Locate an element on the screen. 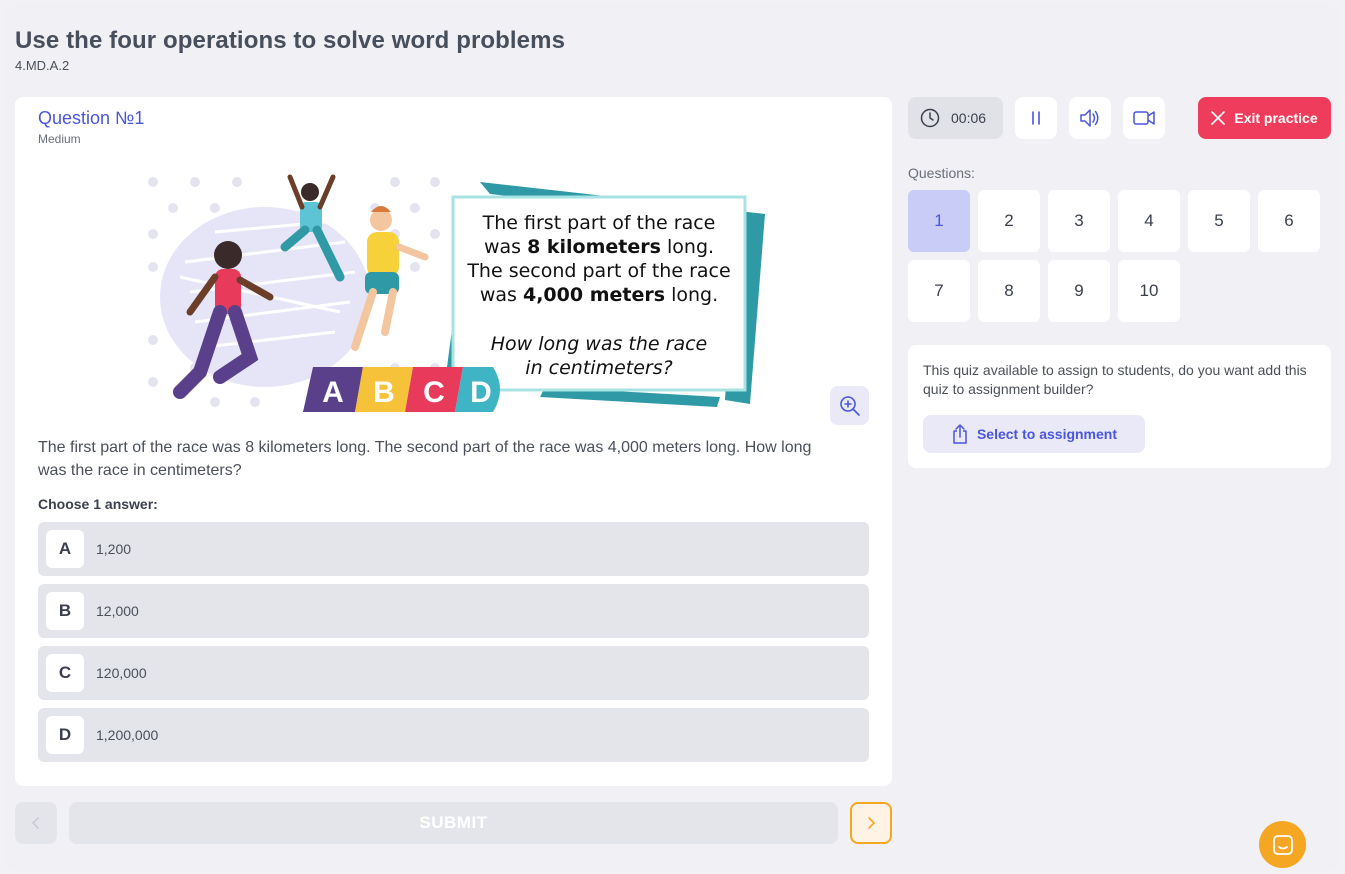  pause-icon is located at coordinates (1036, 118).